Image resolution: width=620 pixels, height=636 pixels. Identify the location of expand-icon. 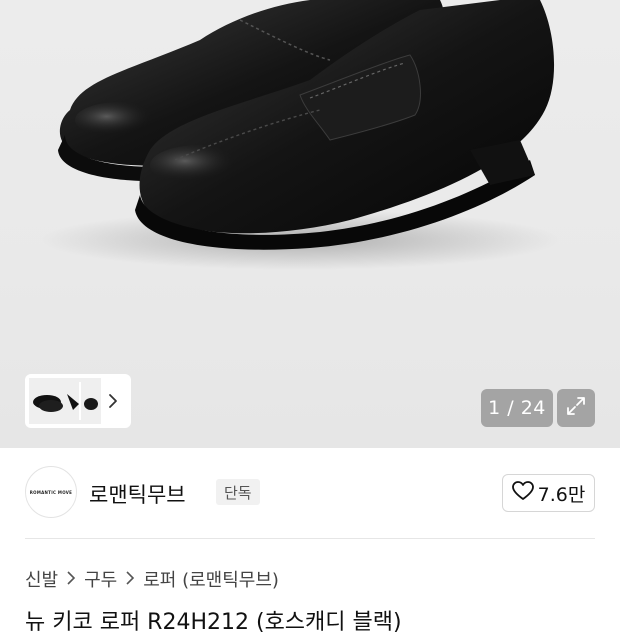
(576, 408).